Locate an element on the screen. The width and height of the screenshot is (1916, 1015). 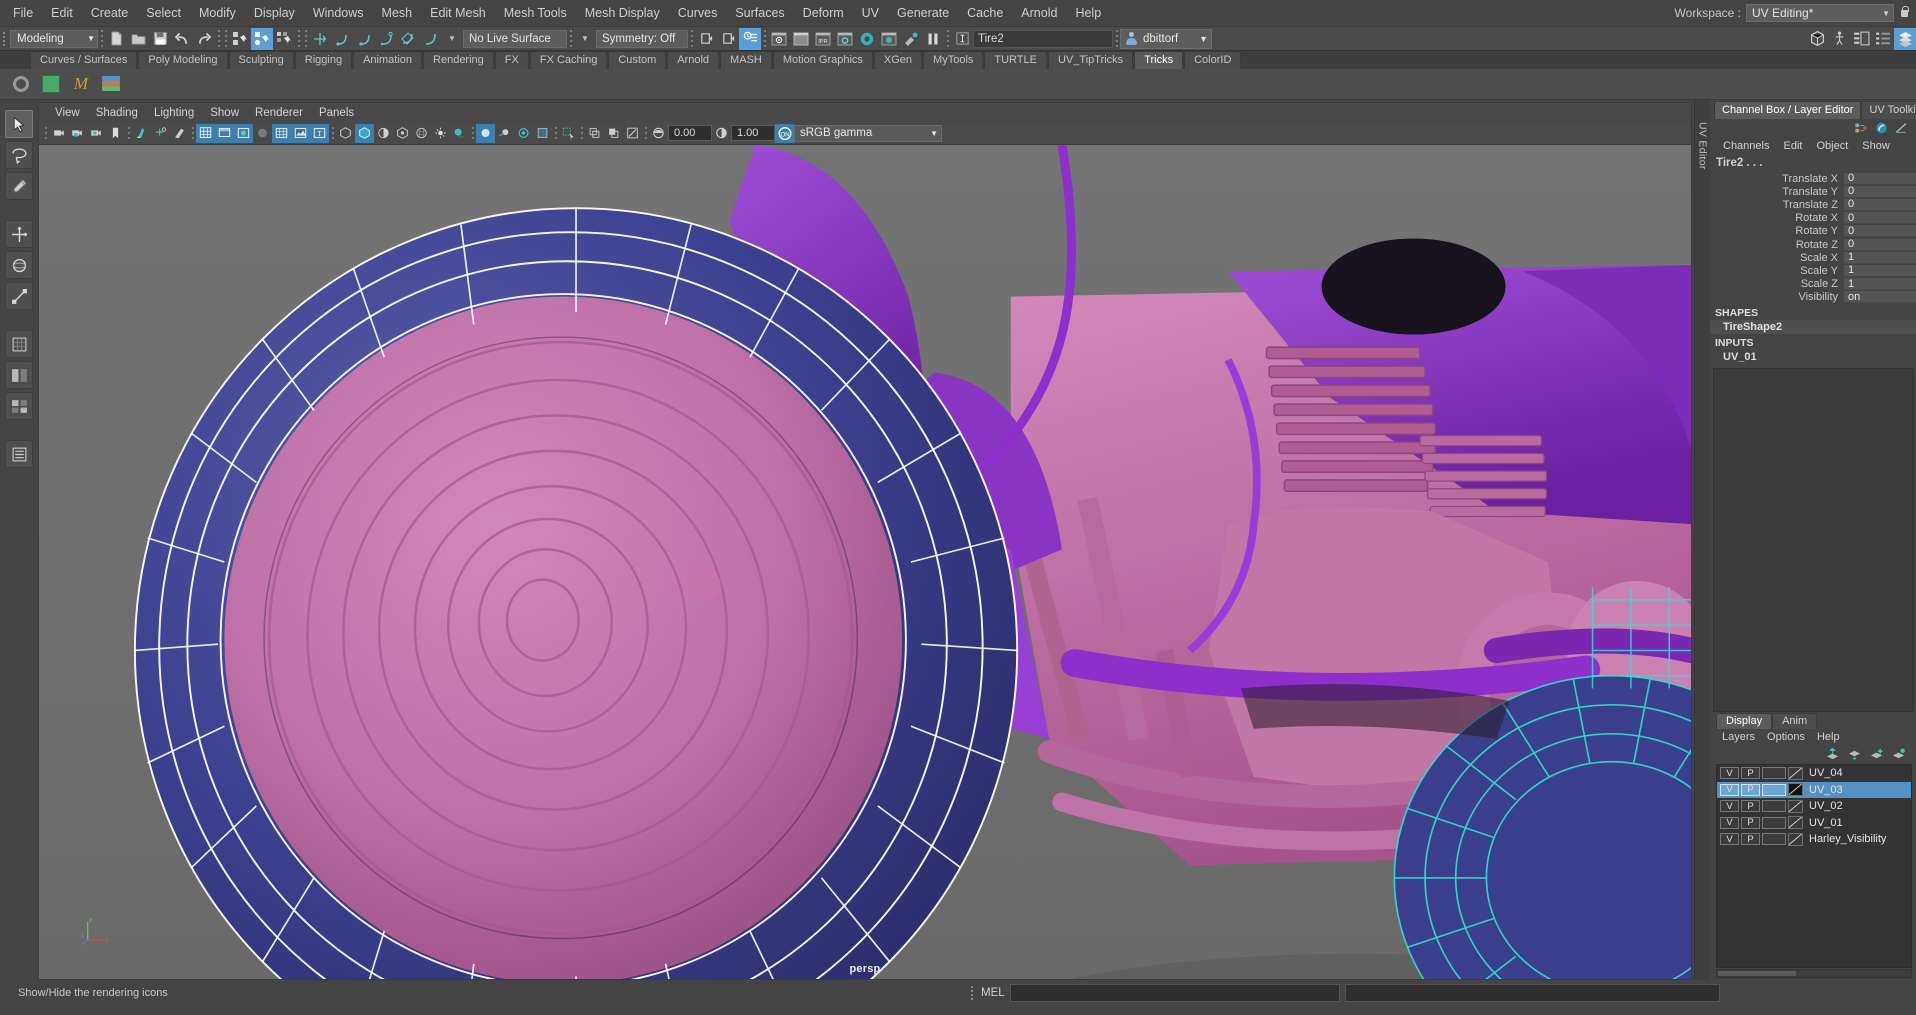
wireframe-mode-icon is located at coordinates (205, 133).